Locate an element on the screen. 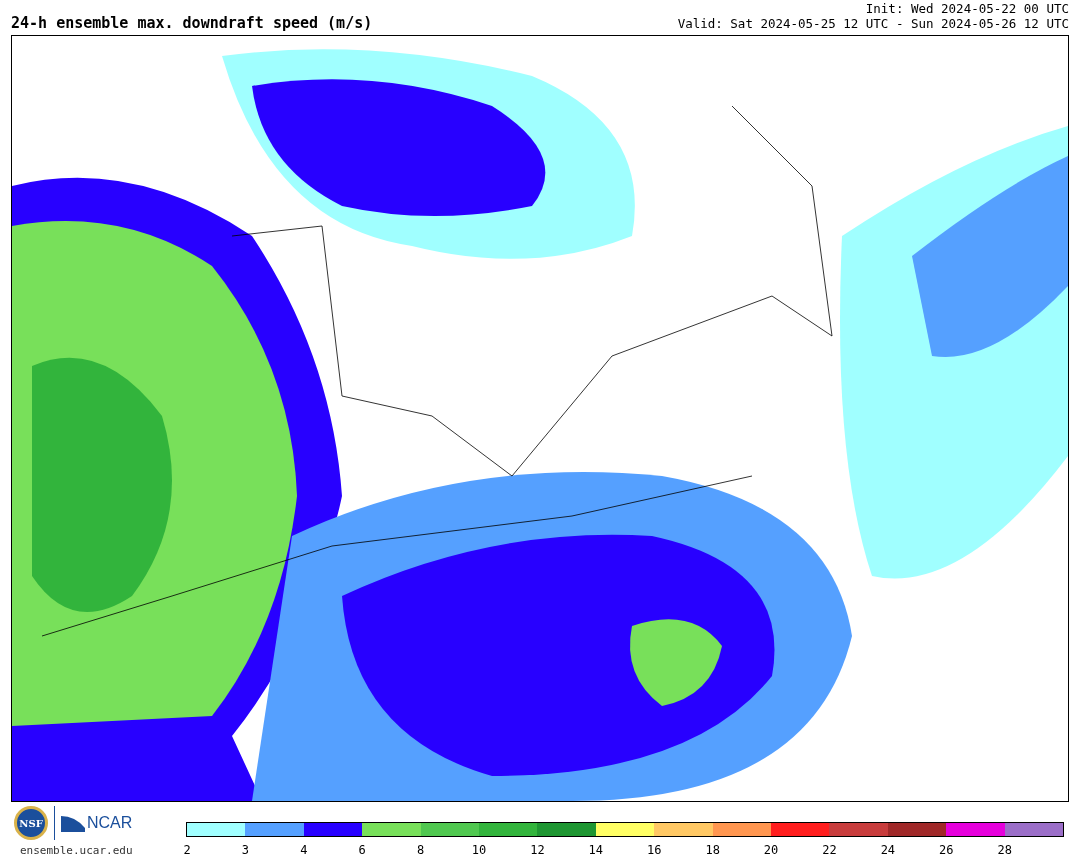  site-url: ensemble.ucar.edu is located at coordinates (77, 851).